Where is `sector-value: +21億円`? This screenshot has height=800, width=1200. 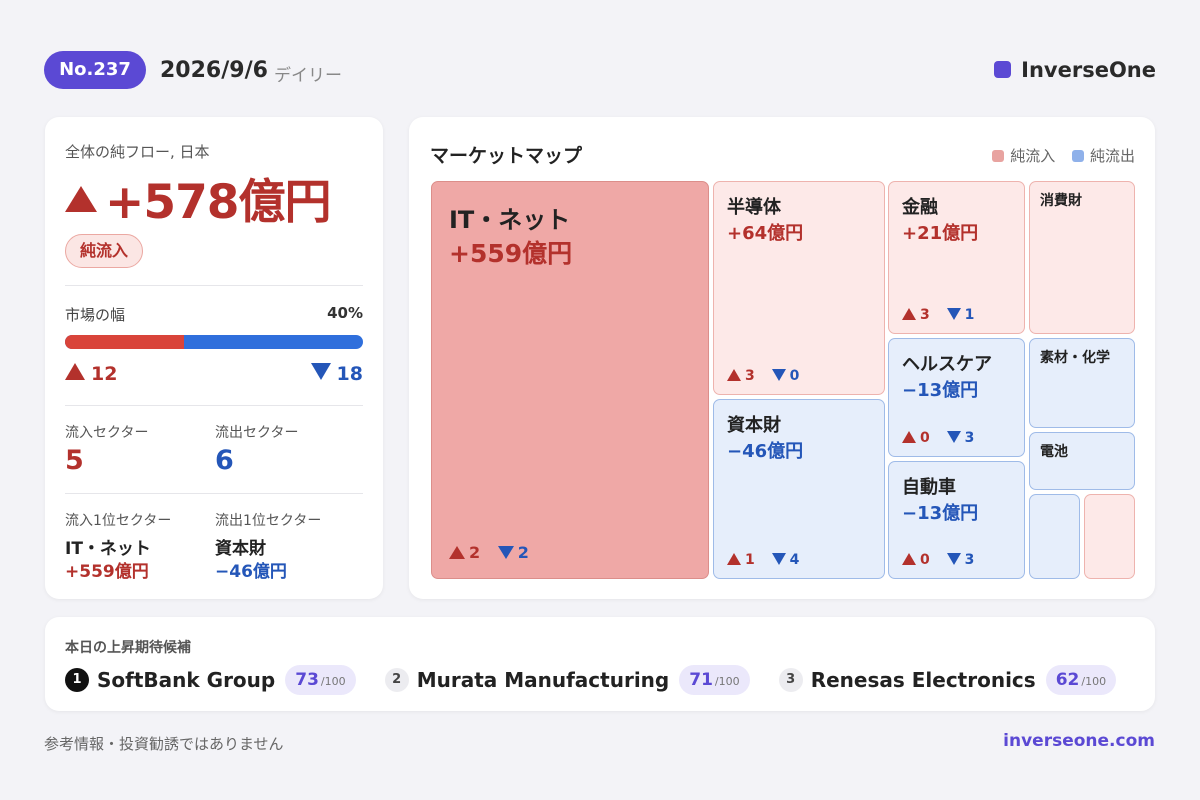
sector-value: +21億円 is located at coordinates (940, 233).